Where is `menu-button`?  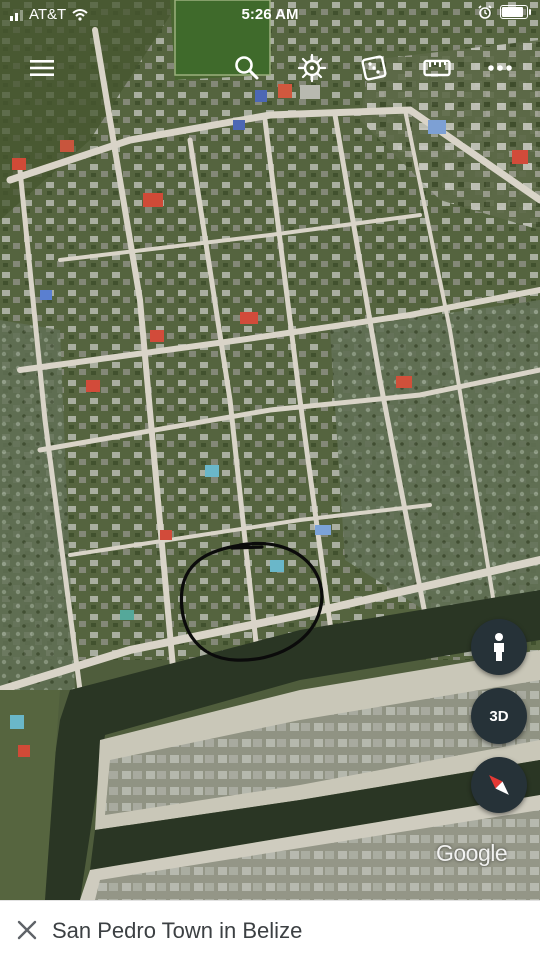 menu-button is located at coordinates (42, 68).